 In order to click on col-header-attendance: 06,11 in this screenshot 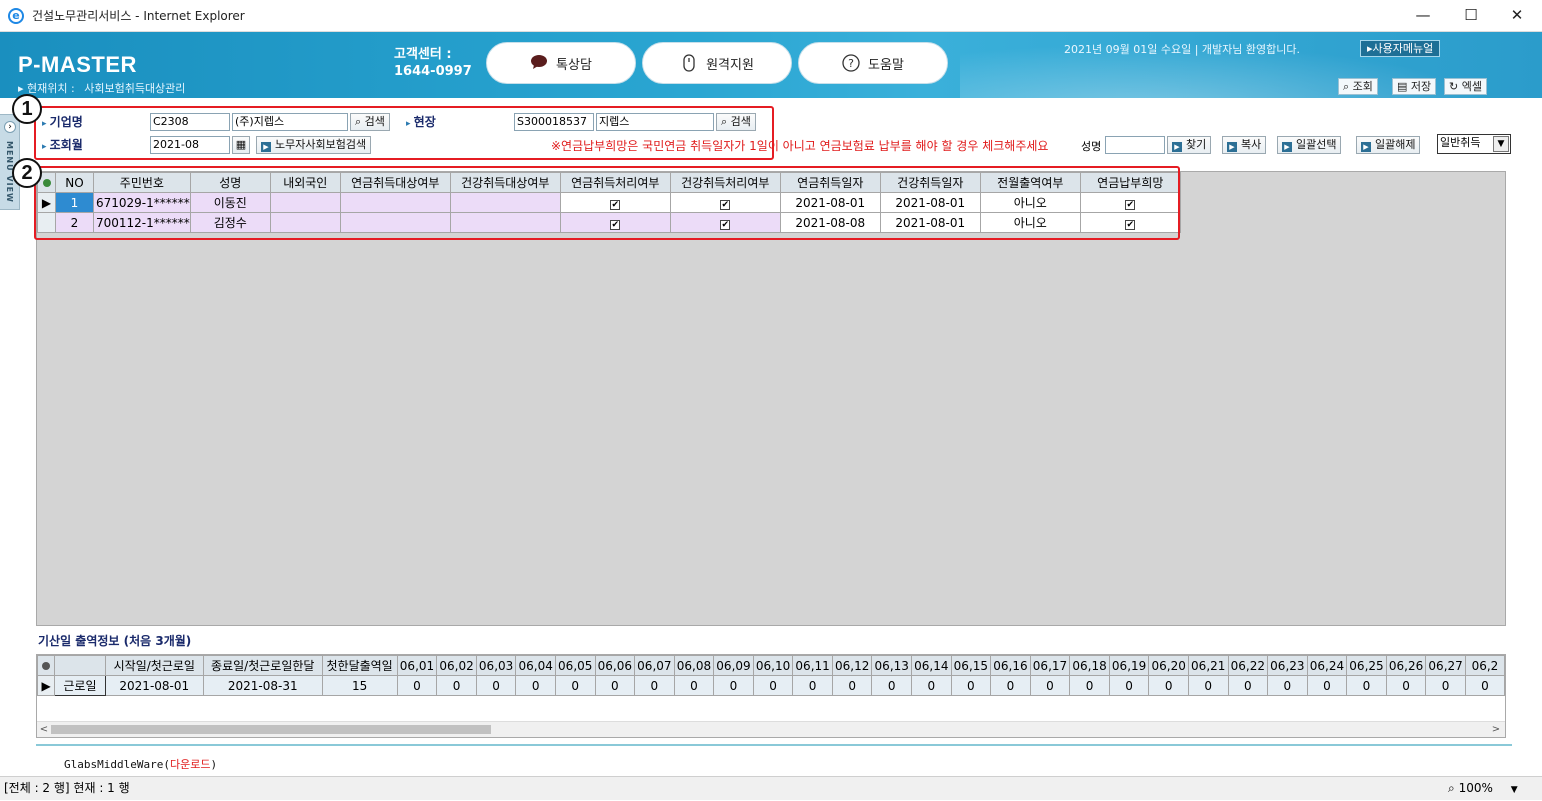, I will do `click(812, 665)`.